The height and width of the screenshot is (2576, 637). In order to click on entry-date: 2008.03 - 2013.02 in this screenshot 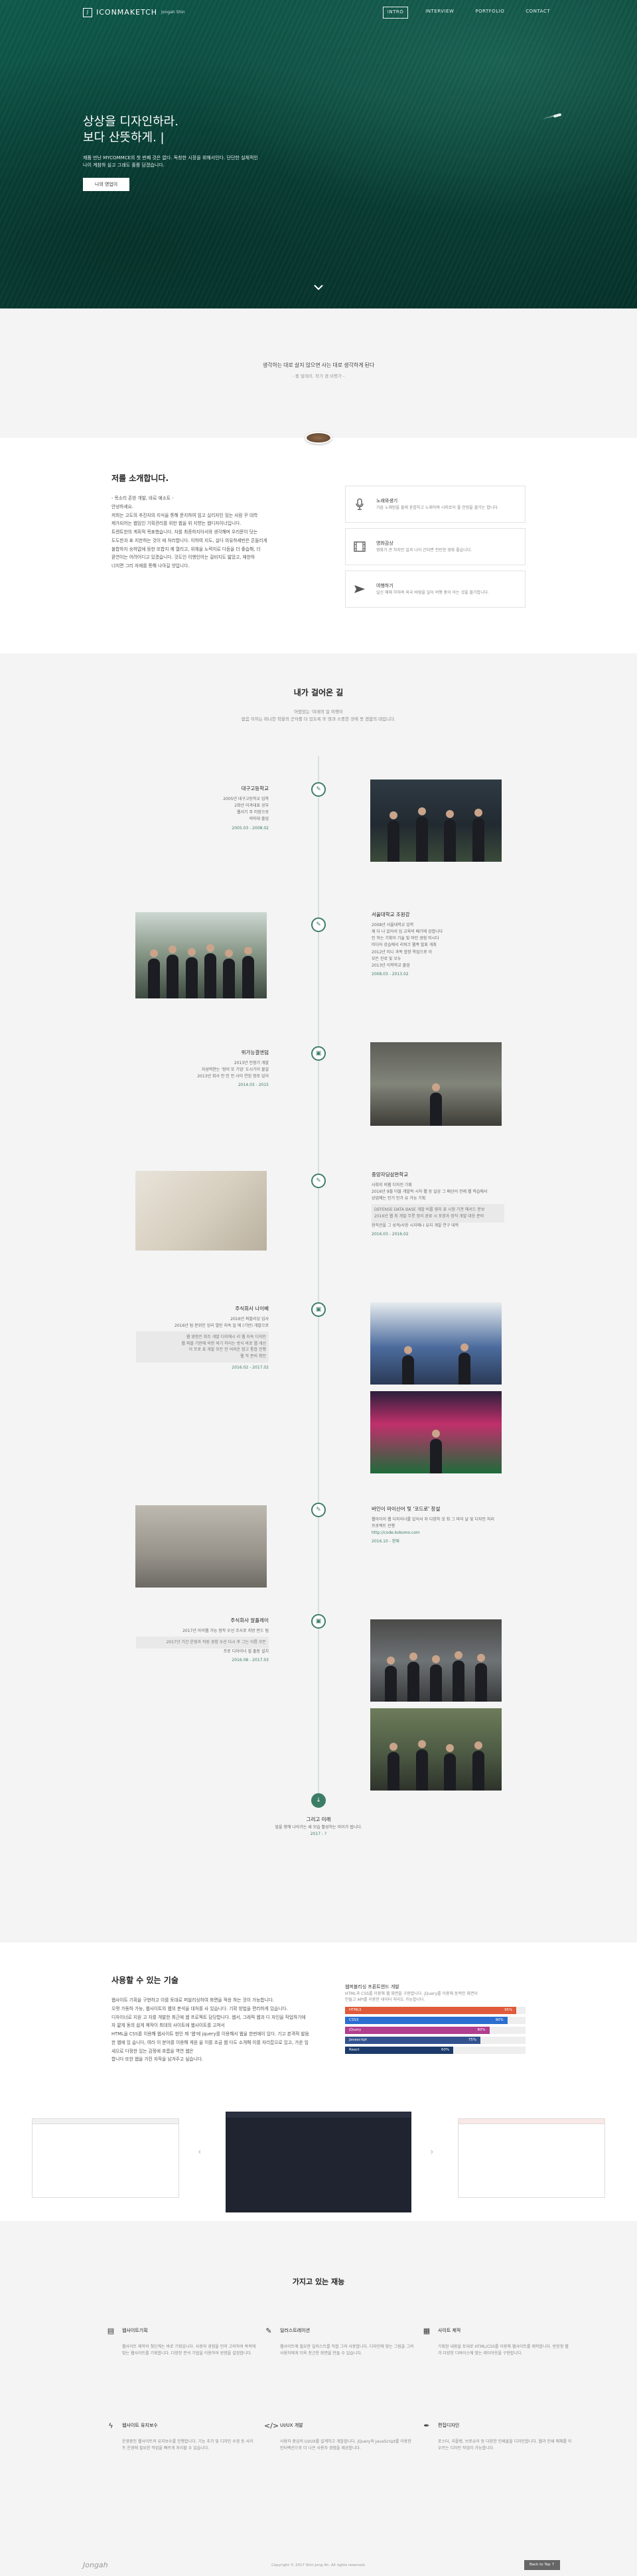, I will do `click(391, 974)`.